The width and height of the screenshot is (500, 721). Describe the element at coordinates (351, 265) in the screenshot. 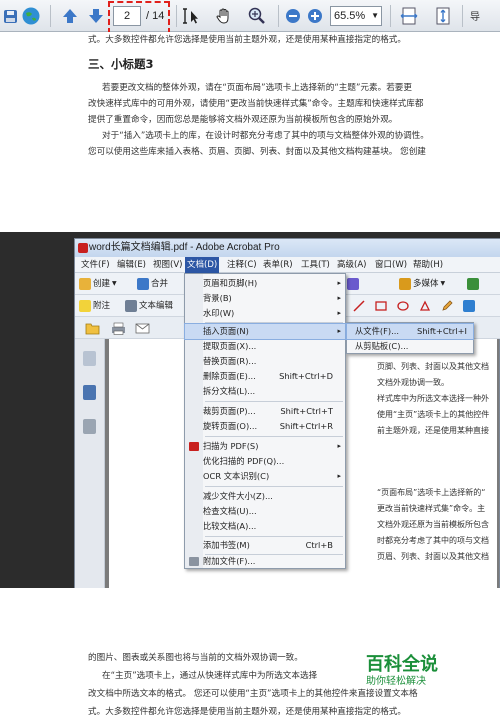

I see `menu-advanced: 高级(A)` at that location.